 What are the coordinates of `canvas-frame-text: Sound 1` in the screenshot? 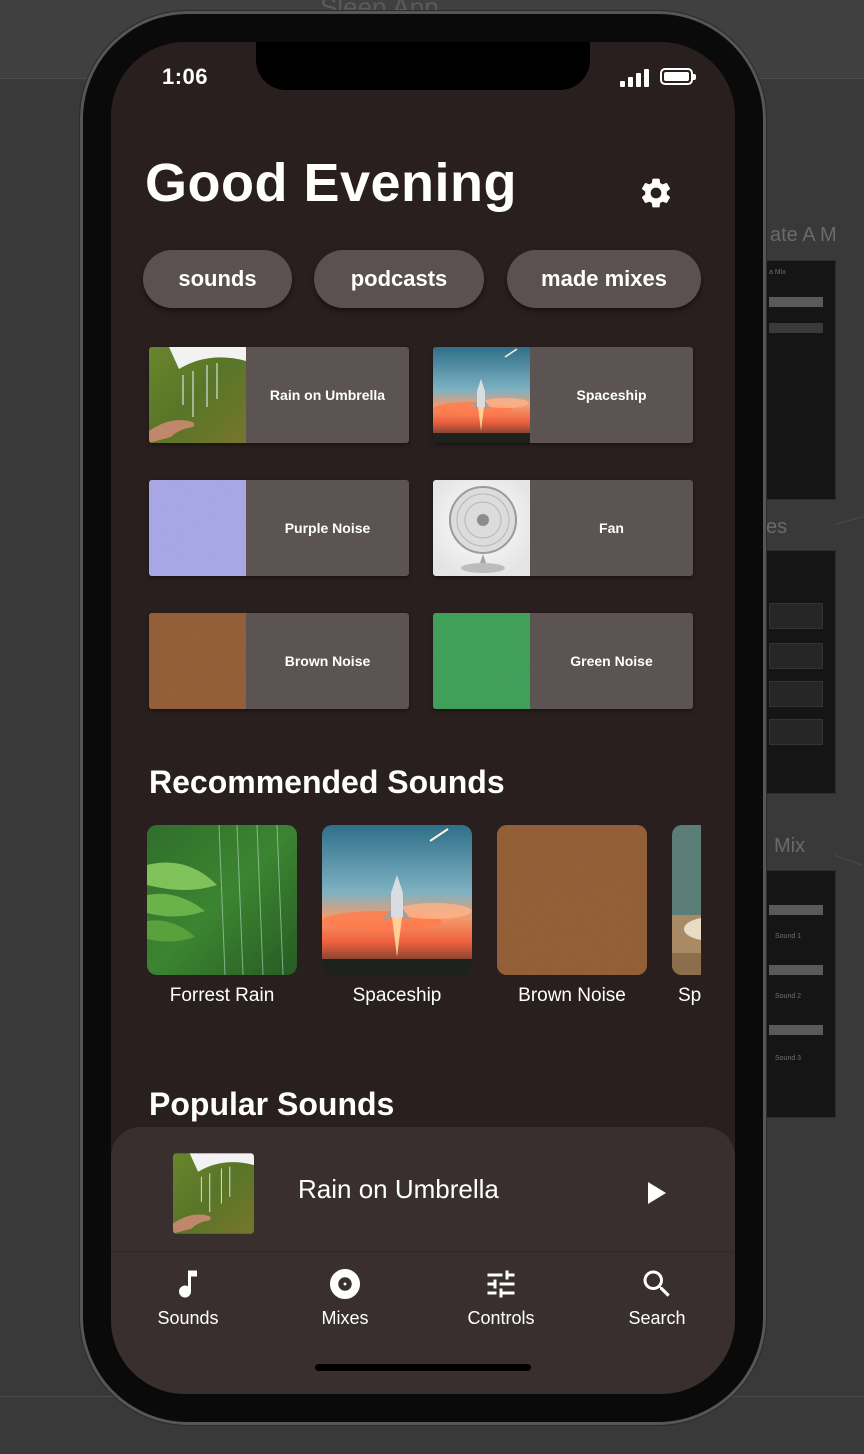 It's located at (788, 936).